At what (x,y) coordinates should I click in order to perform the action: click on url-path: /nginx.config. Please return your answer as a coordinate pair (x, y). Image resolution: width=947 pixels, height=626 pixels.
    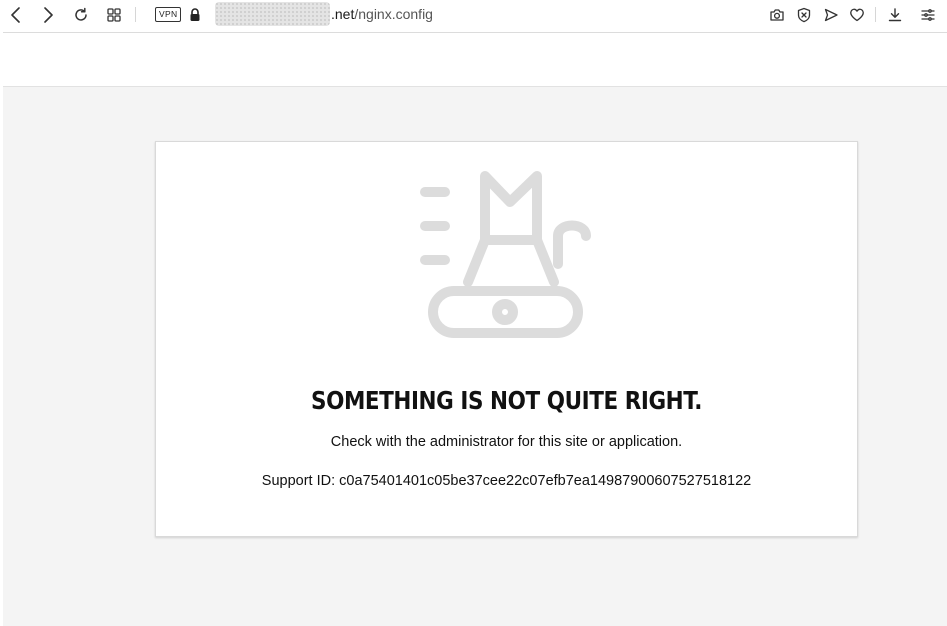
    Looking at the image, I should click on (393, 14).